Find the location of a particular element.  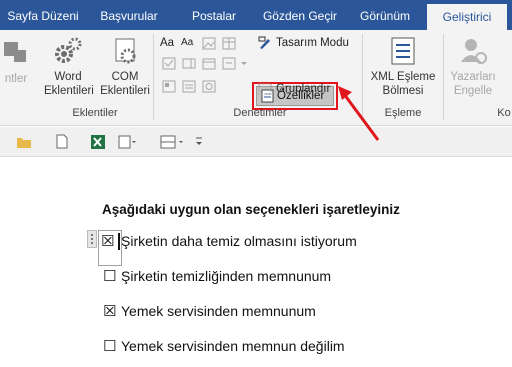

tab-gelistirici: Geliştirici is located at coordinates (467, 17).